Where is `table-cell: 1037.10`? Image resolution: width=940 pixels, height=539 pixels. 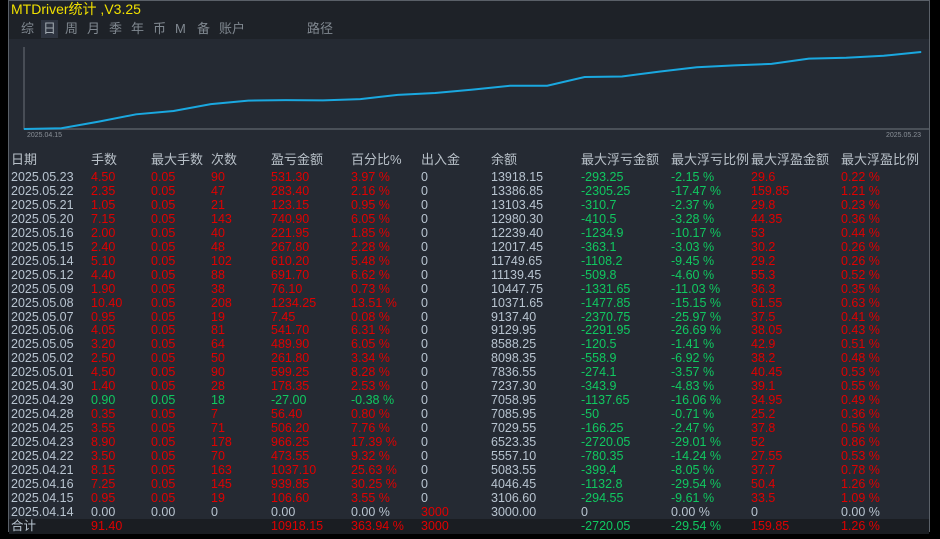 table-cell: 1037.10 is located at coordinates (294, 469).